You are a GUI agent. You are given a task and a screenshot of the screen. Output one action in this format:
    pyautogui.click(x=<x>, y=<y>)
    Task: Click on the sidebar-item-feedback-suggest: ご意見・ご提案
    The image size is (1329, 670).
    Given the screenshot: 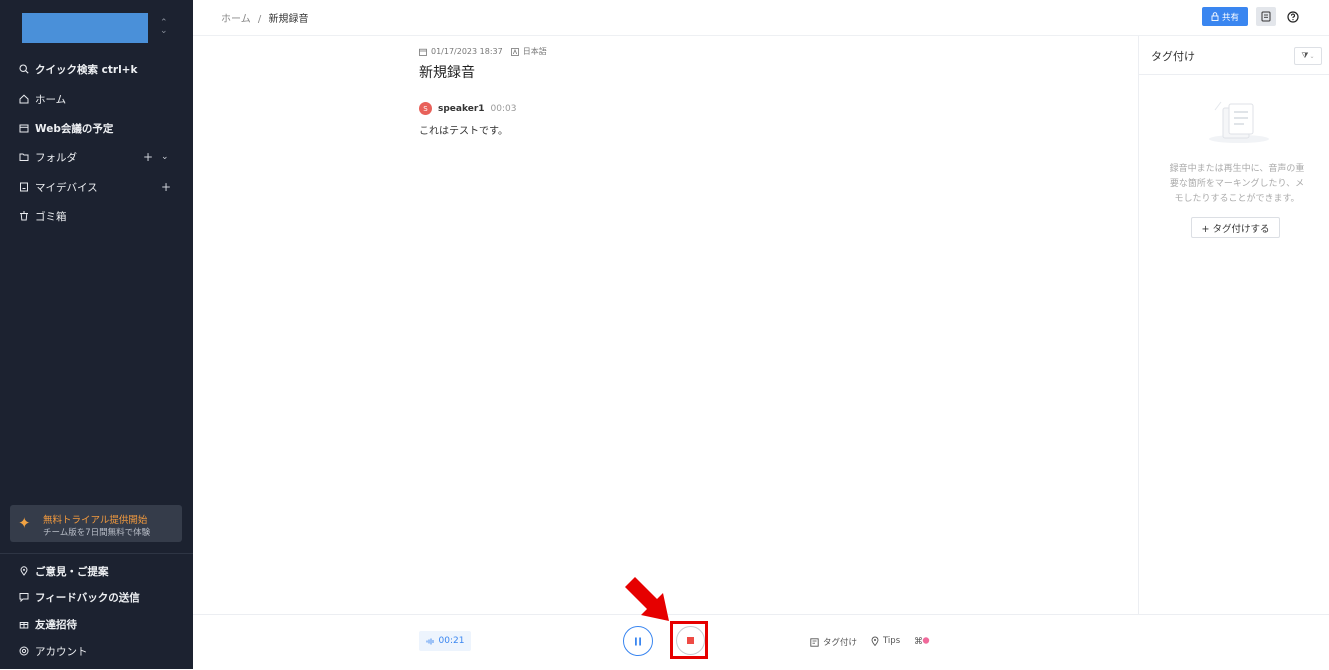 What is the action you would take?
    pyautogui.click(x=96, y=571)
    